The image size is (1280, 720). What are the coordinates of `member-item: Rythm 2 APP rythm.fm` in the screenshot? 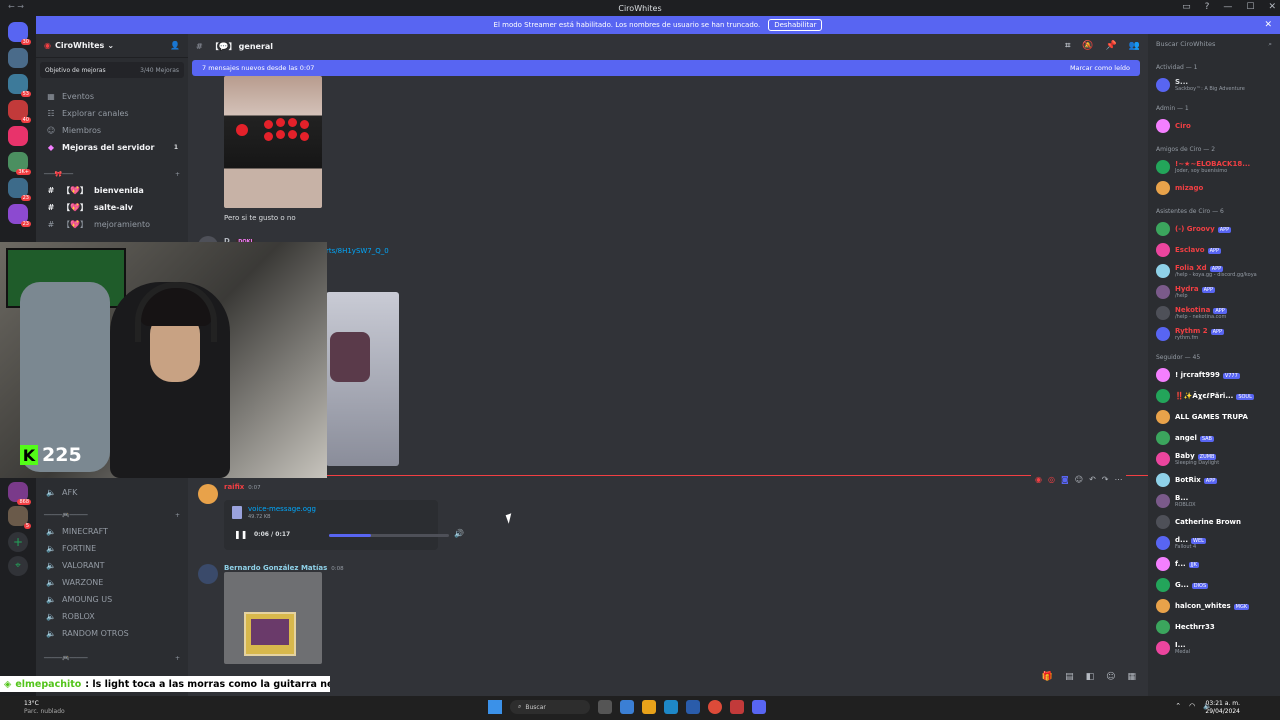 It's located at (1214, 333).